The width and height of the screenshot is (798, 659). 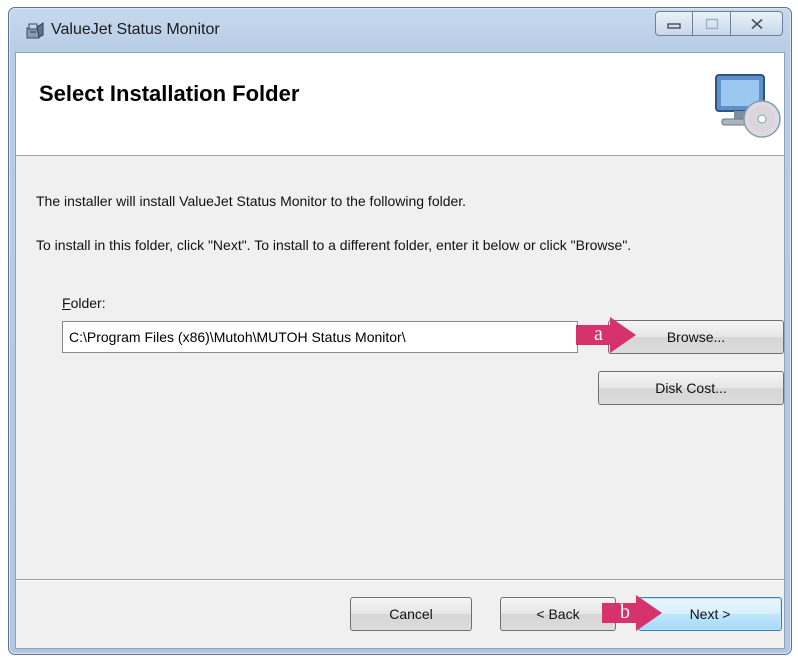 I want to click on back-button: < Back, so click(x=558, y=614).